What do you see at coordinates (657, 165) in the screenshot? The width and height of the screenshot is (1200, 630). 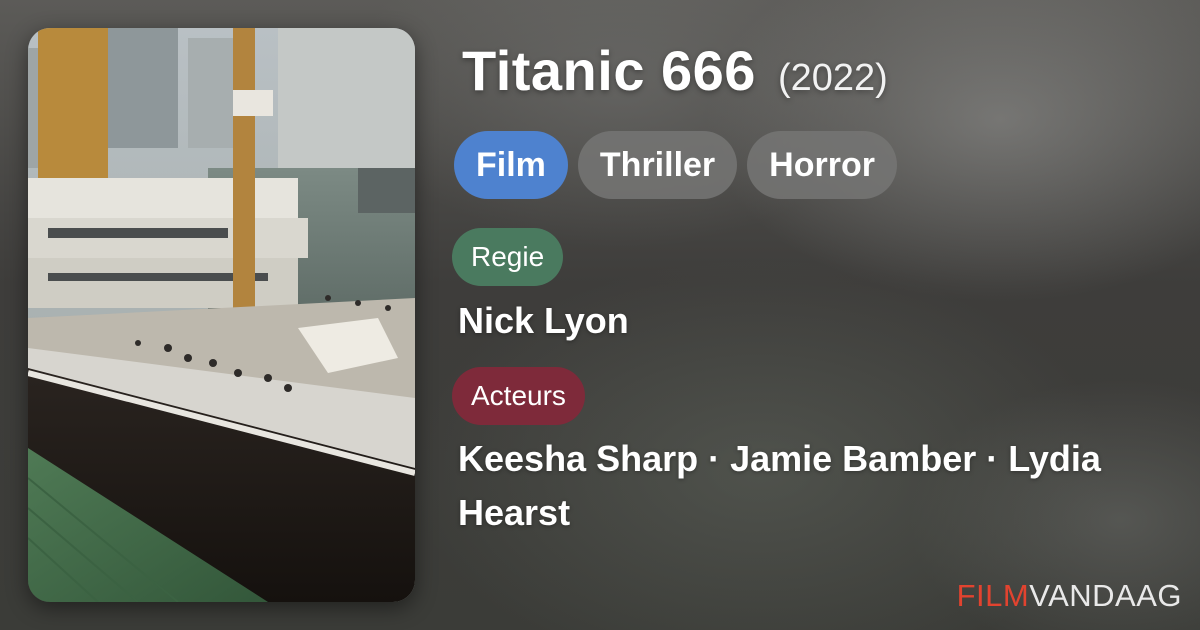 I see `genre-tag-thriller: Thriller` at bounding box center [657, 165].